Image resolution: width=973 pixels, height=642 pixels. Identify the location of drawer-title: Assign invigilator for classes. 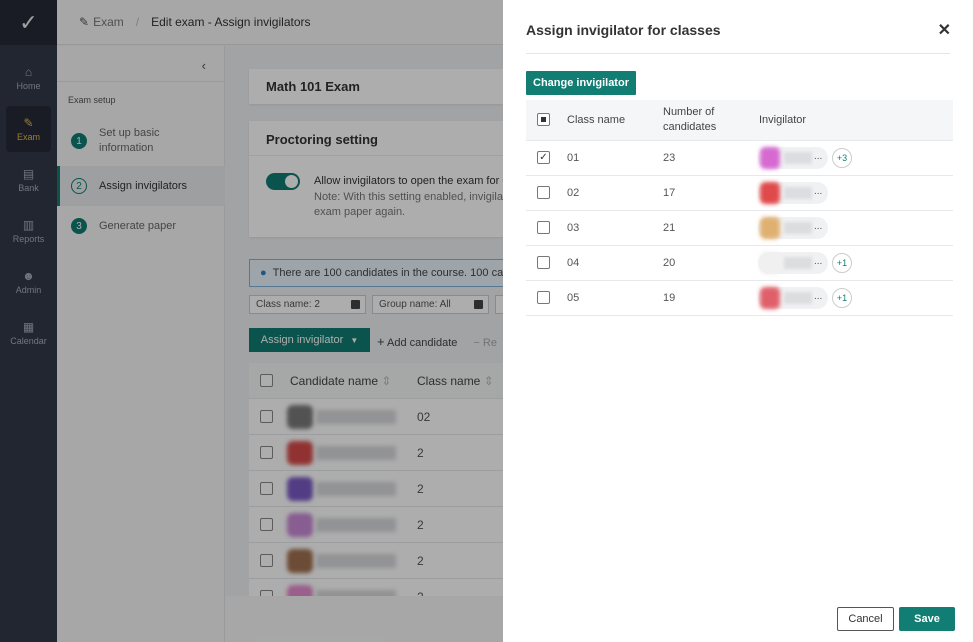
(623, 30).